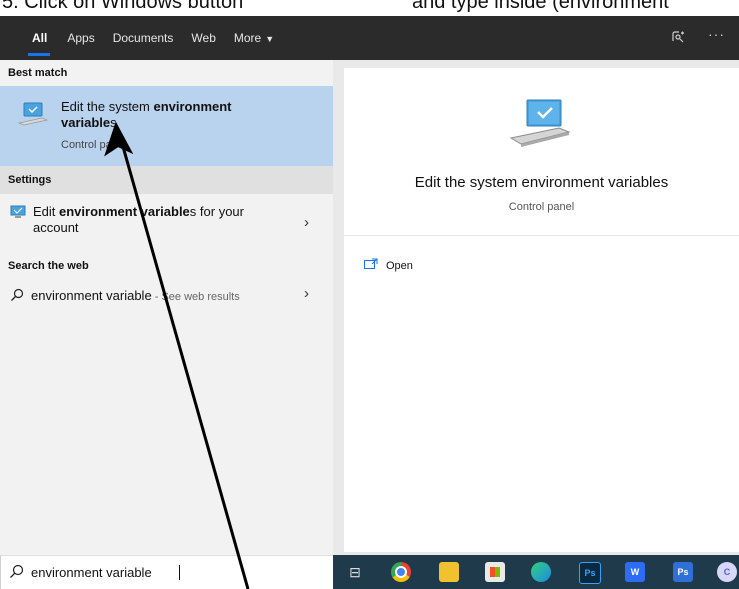  Describe the element at coordinates (94, 145) in the screenshot. I see `best-match-subtitle: Control panel` at that location.